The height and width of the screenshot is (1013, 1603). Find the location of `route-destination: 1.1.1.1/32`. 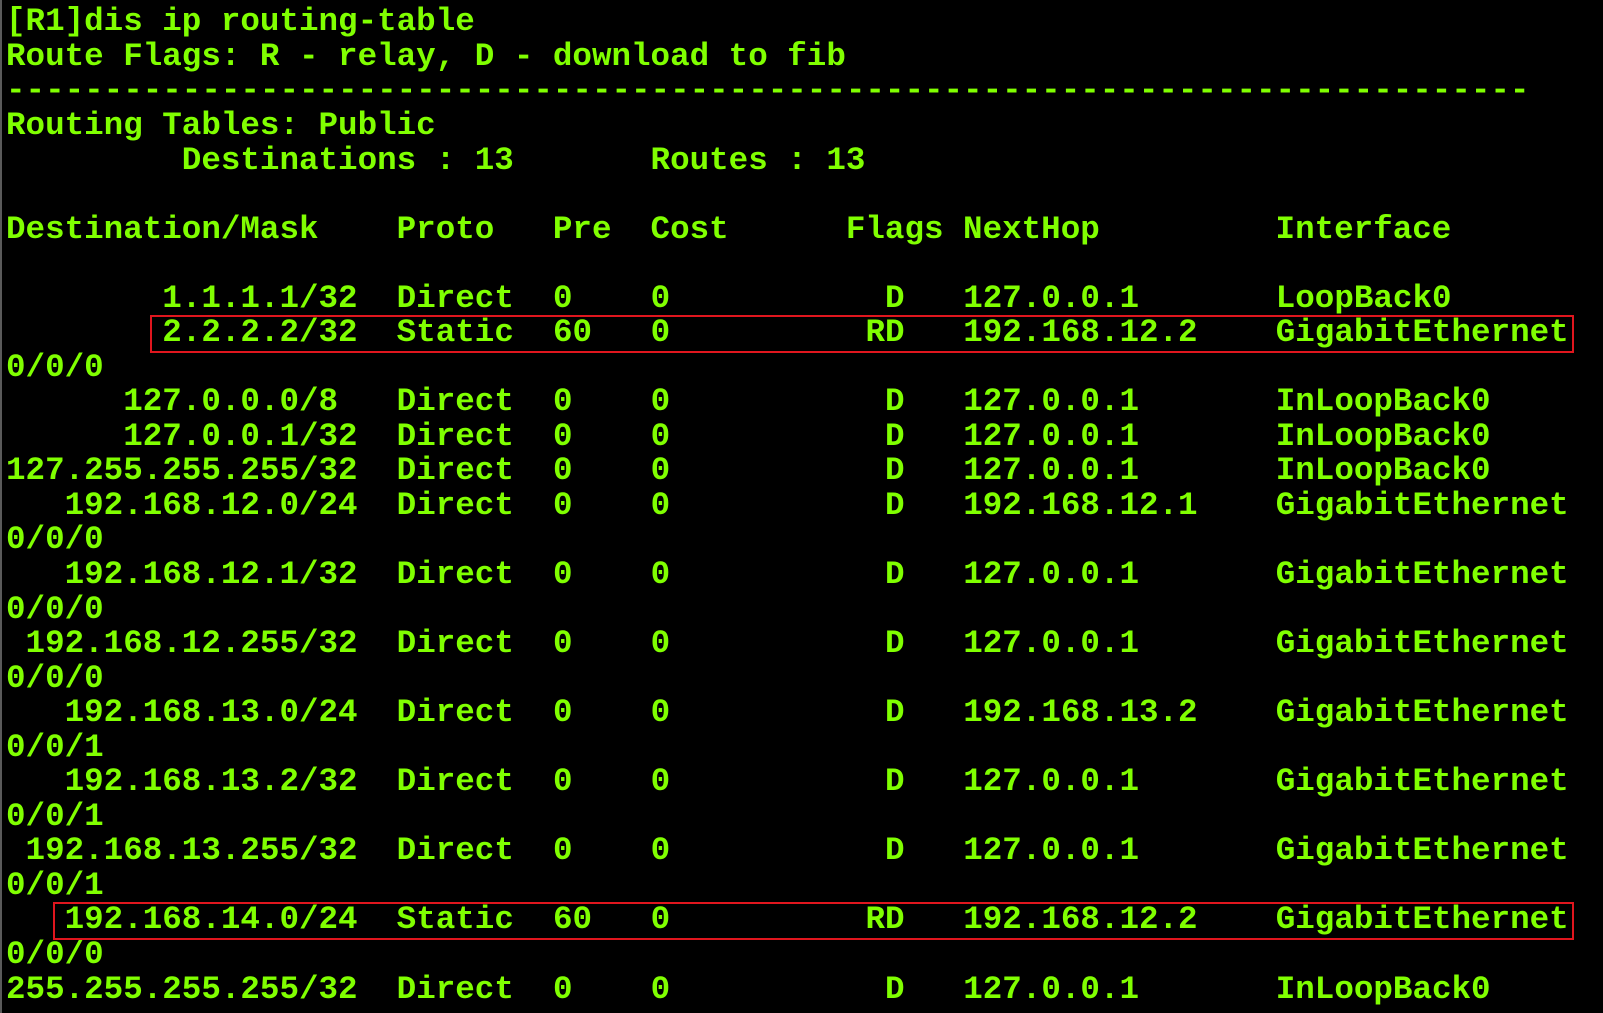

route-destination: 1.1.1.1/32 is located at coordinates (260, 298).